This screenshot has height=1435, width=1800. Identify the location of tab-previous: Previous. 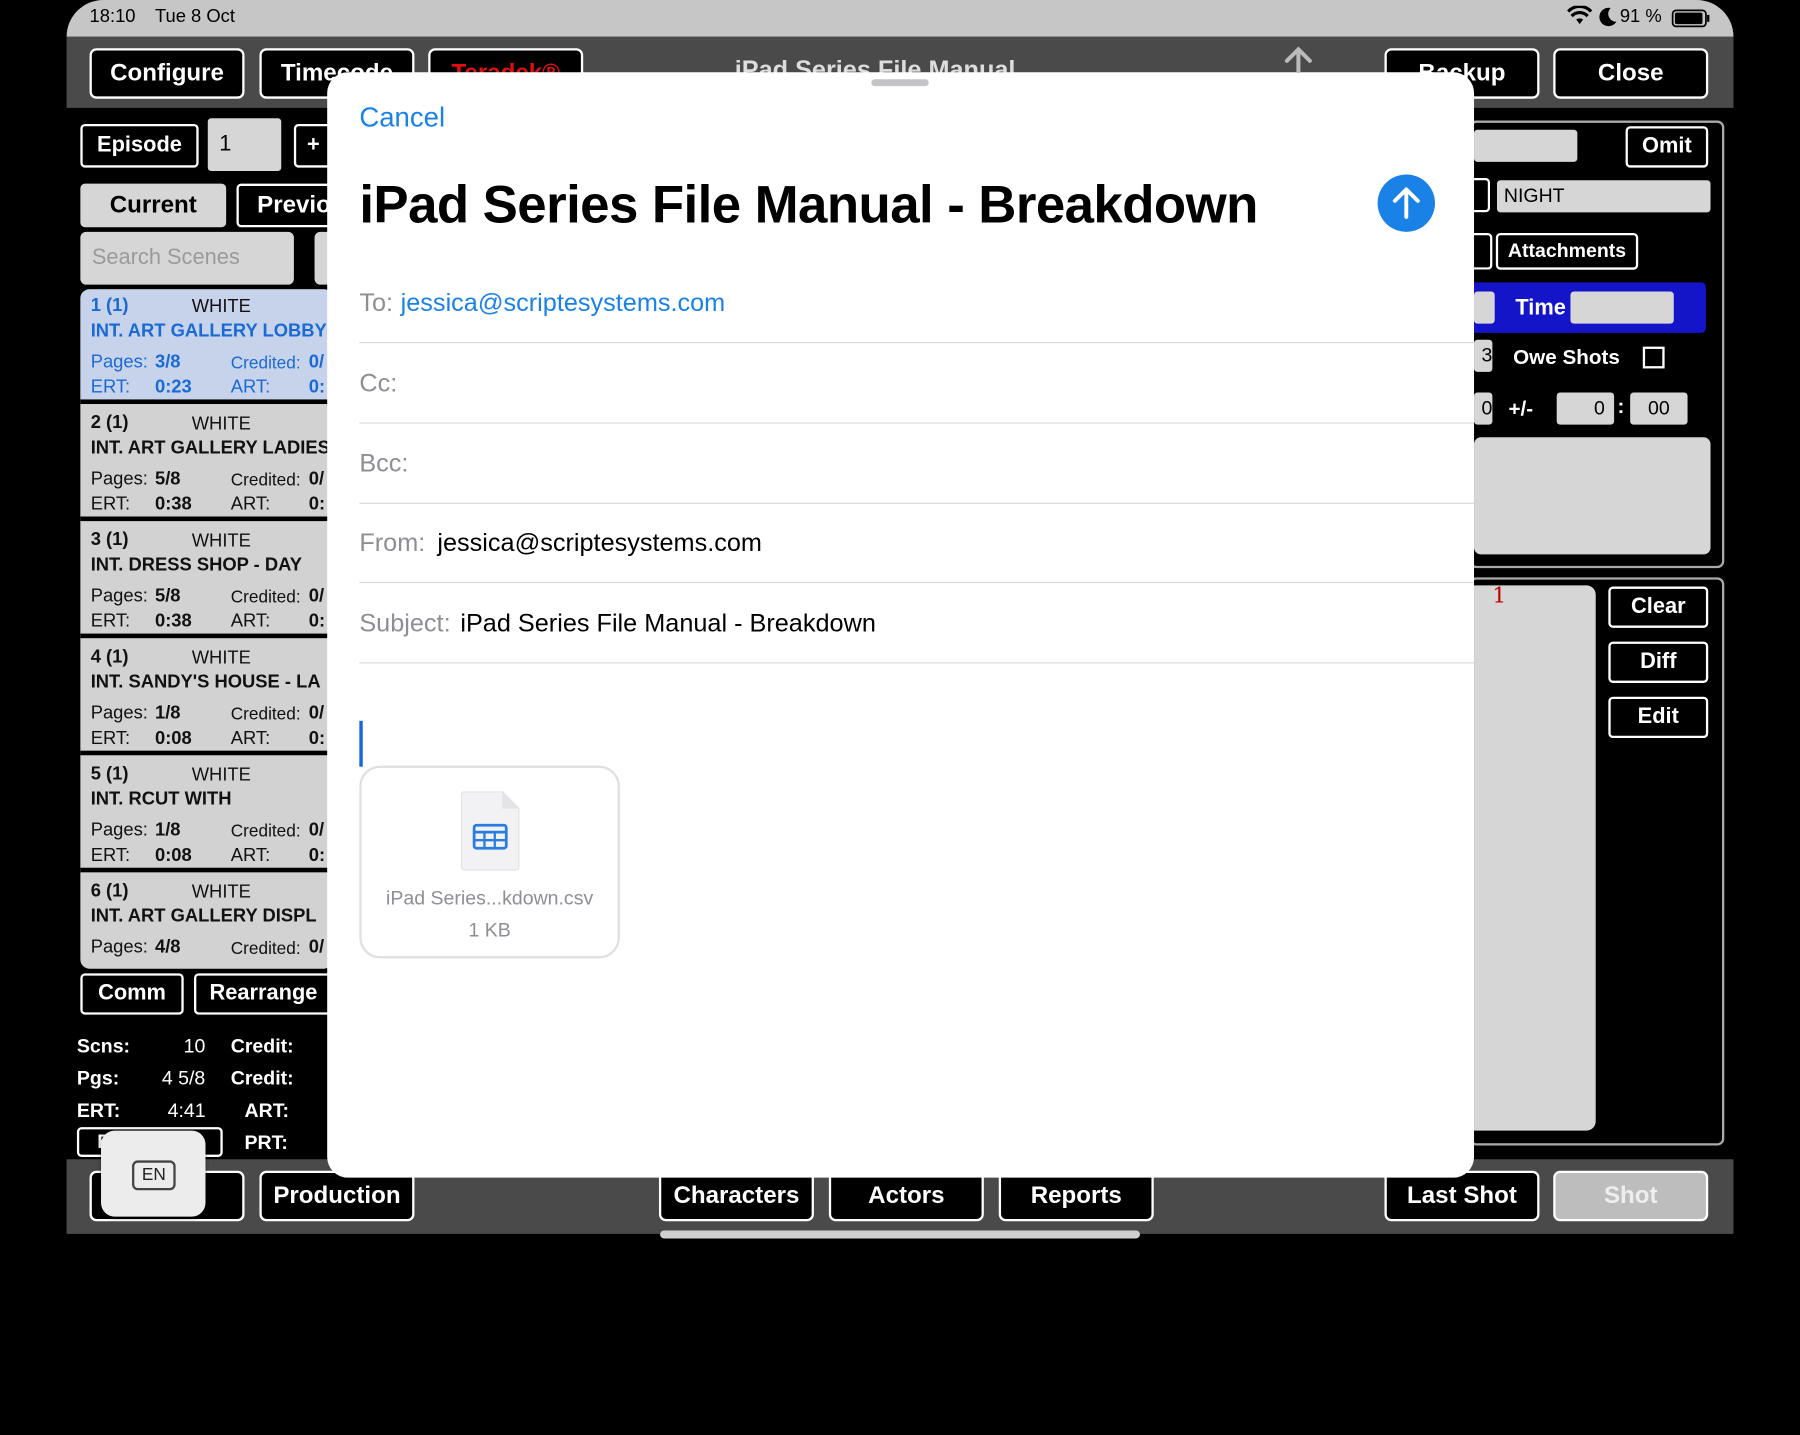
(288, 205).